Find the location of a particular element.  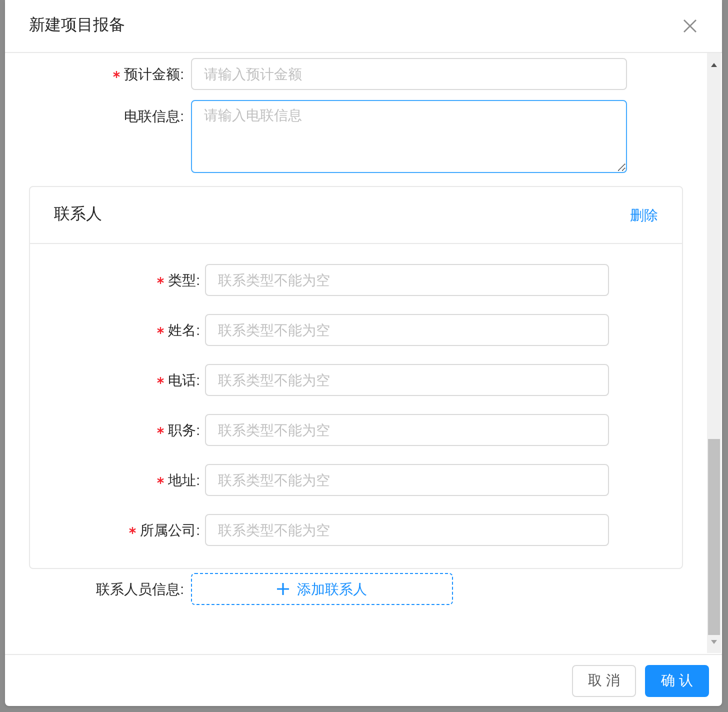

scrollbar is located at coordinates (714, 353).